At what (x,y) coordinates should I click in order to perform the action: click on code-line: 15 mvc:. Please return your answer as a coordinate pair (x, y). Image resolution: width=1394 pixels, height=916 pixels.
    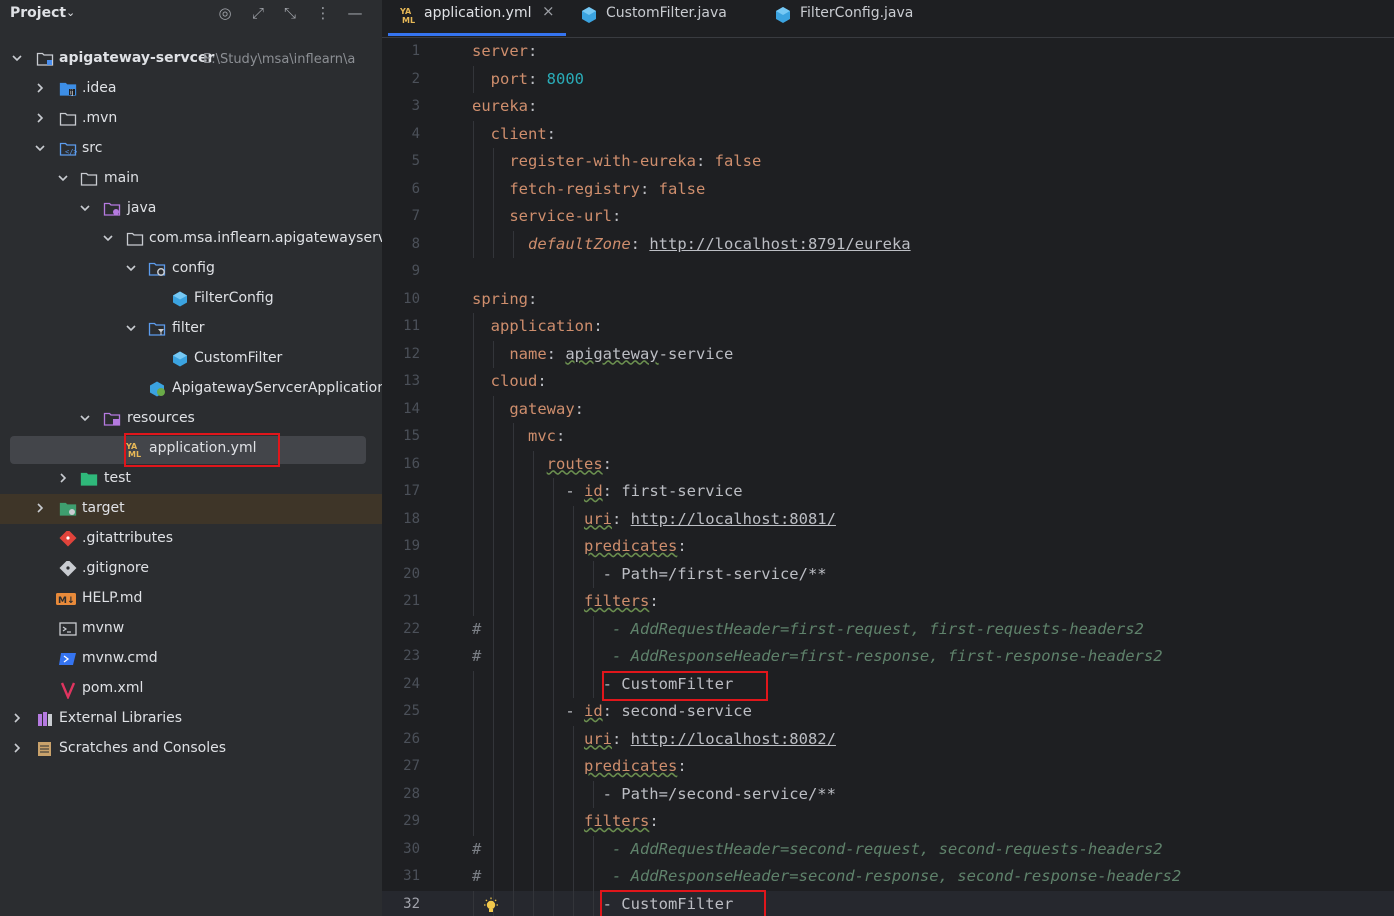
    Looking at the image, I should click on (888, 437).